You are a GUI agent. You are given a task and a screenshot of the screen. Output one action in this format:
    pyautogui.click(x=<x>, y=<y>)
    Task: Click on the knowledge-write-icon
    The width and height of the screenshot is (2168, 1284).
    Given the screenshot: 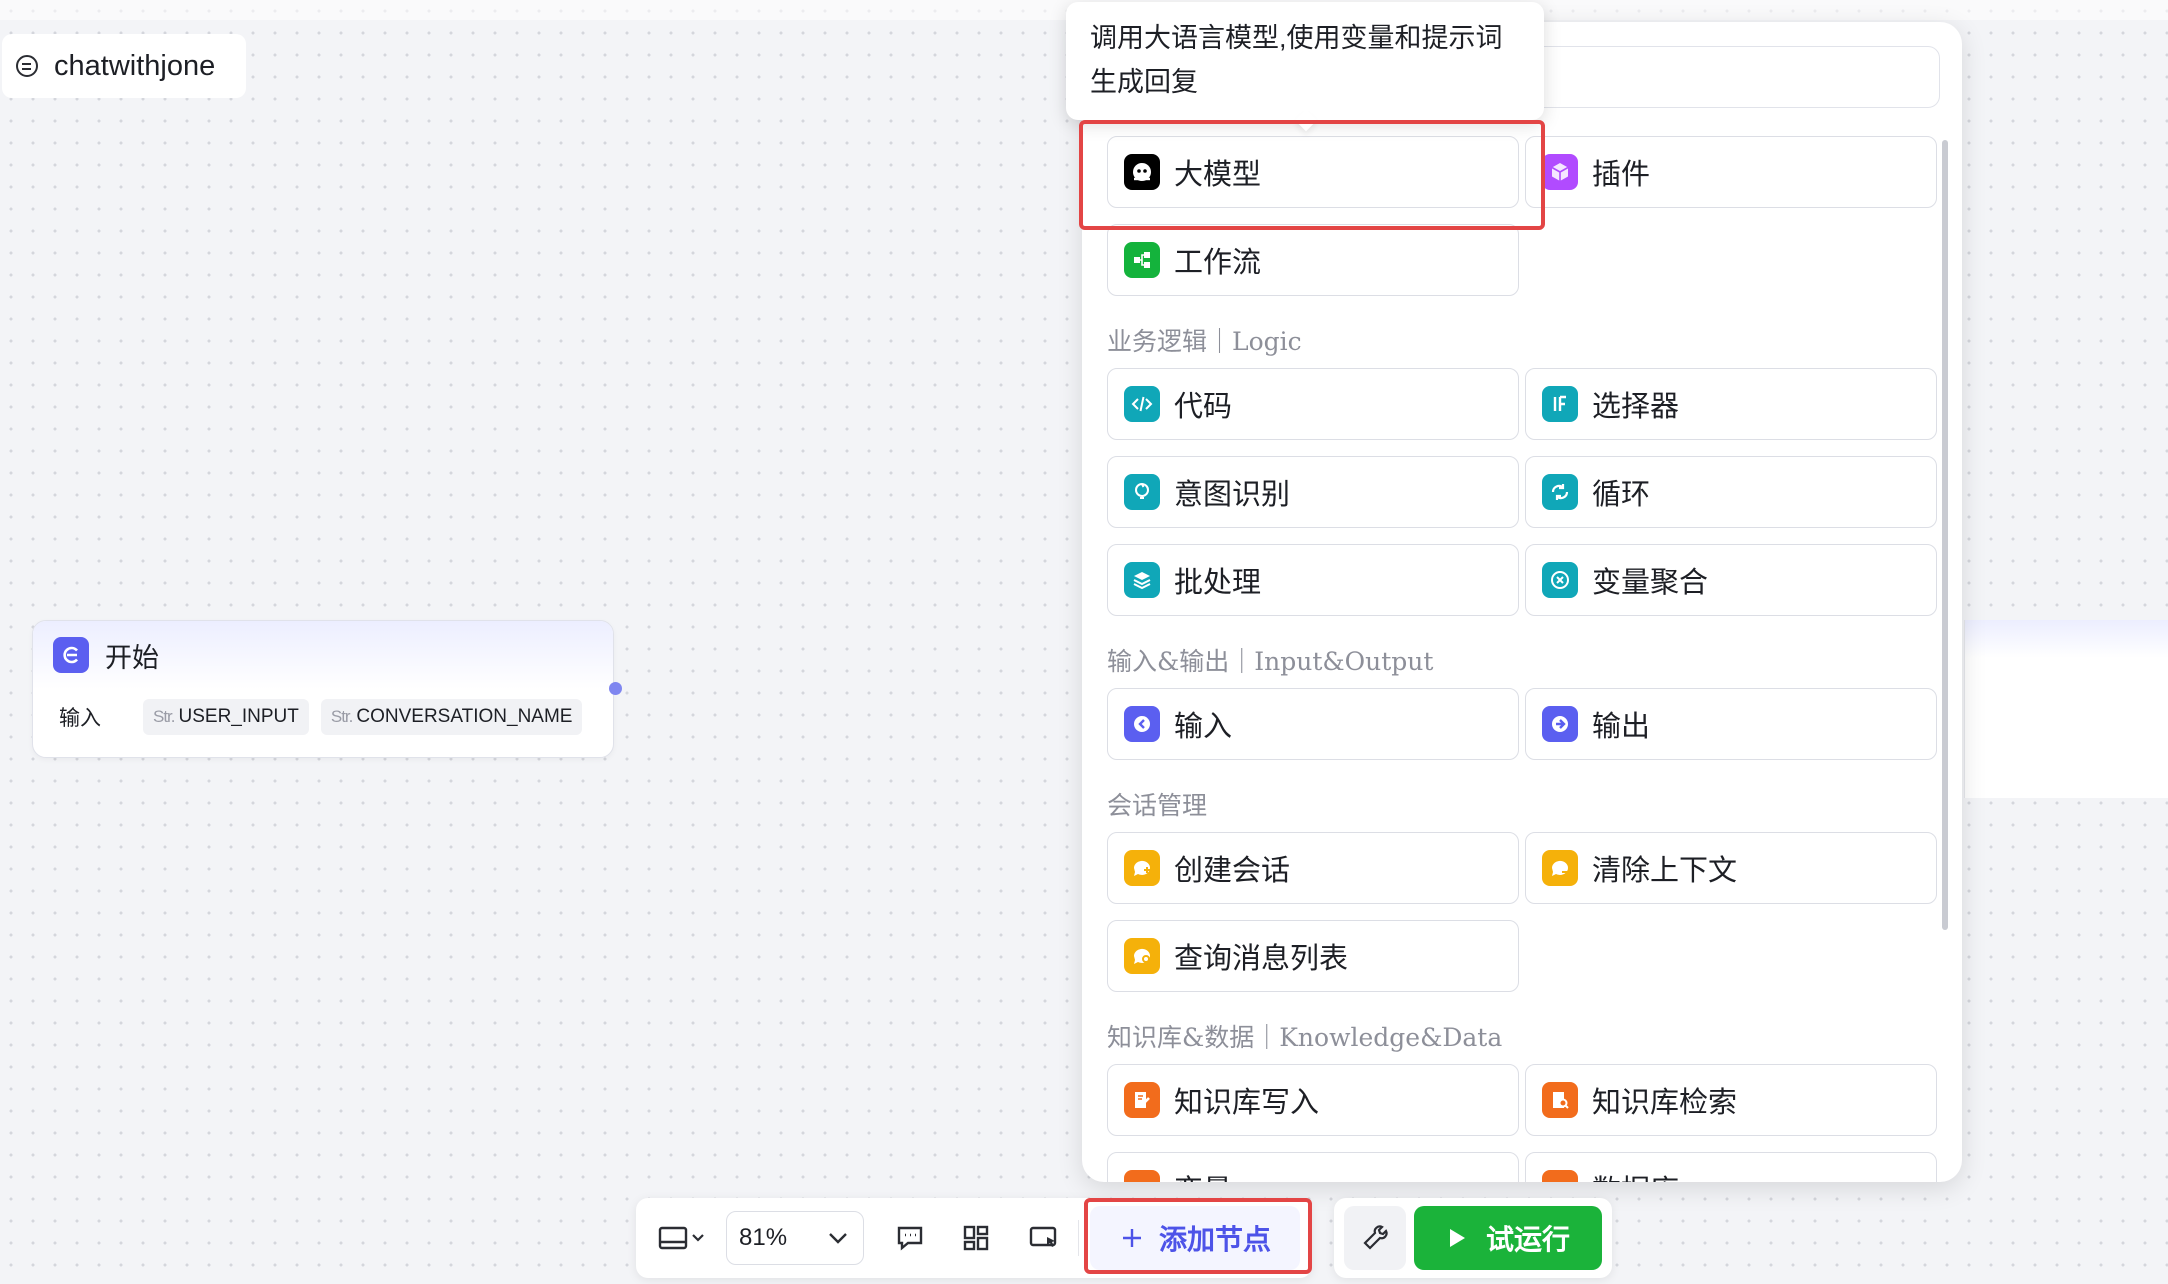 What is the action you would take?
    pyautogui.click(x=1142, y=1100)
    